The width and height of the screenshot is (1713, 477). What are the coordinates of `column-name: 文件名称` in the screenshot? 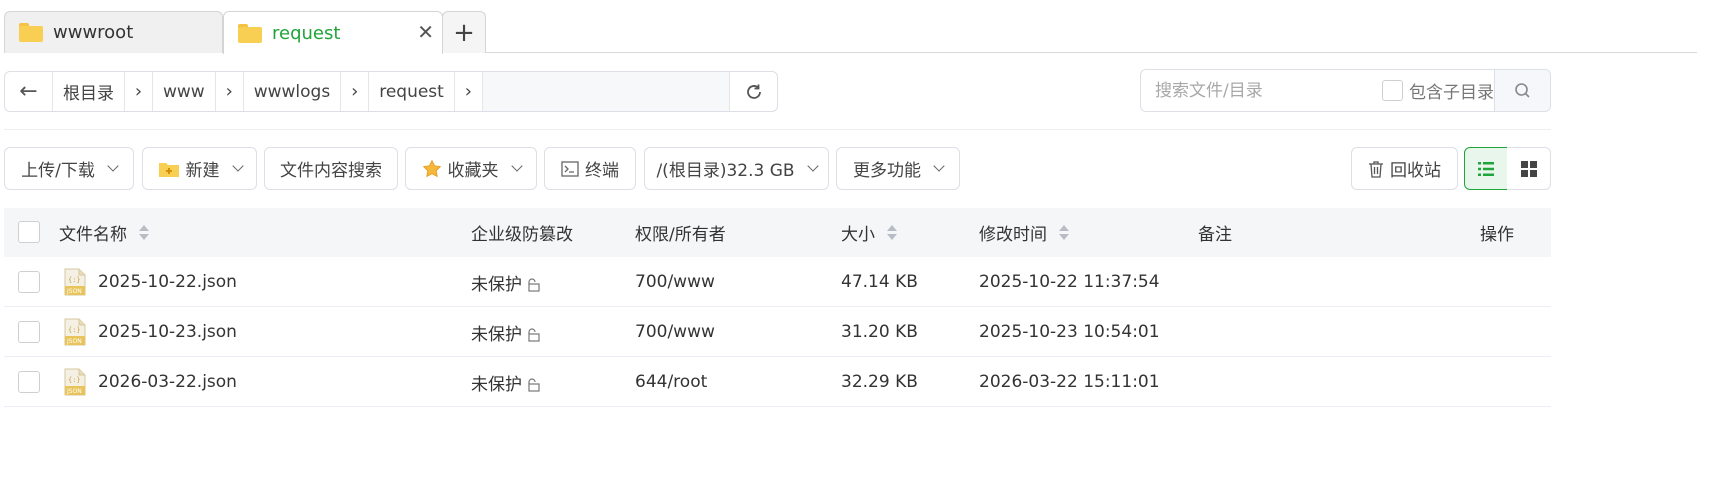 It's located at (104, 232).